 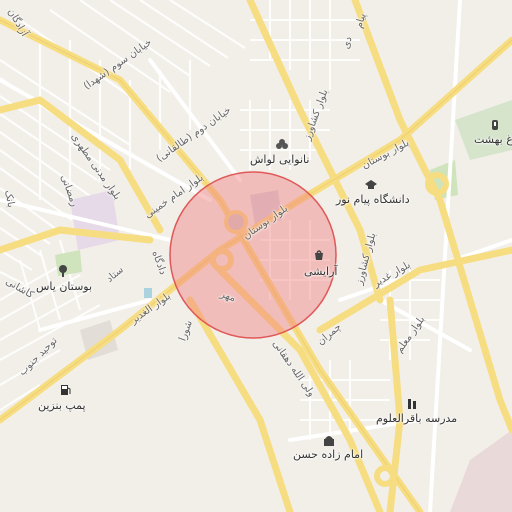 I want to click on water-small, so click(x=148, y=293).